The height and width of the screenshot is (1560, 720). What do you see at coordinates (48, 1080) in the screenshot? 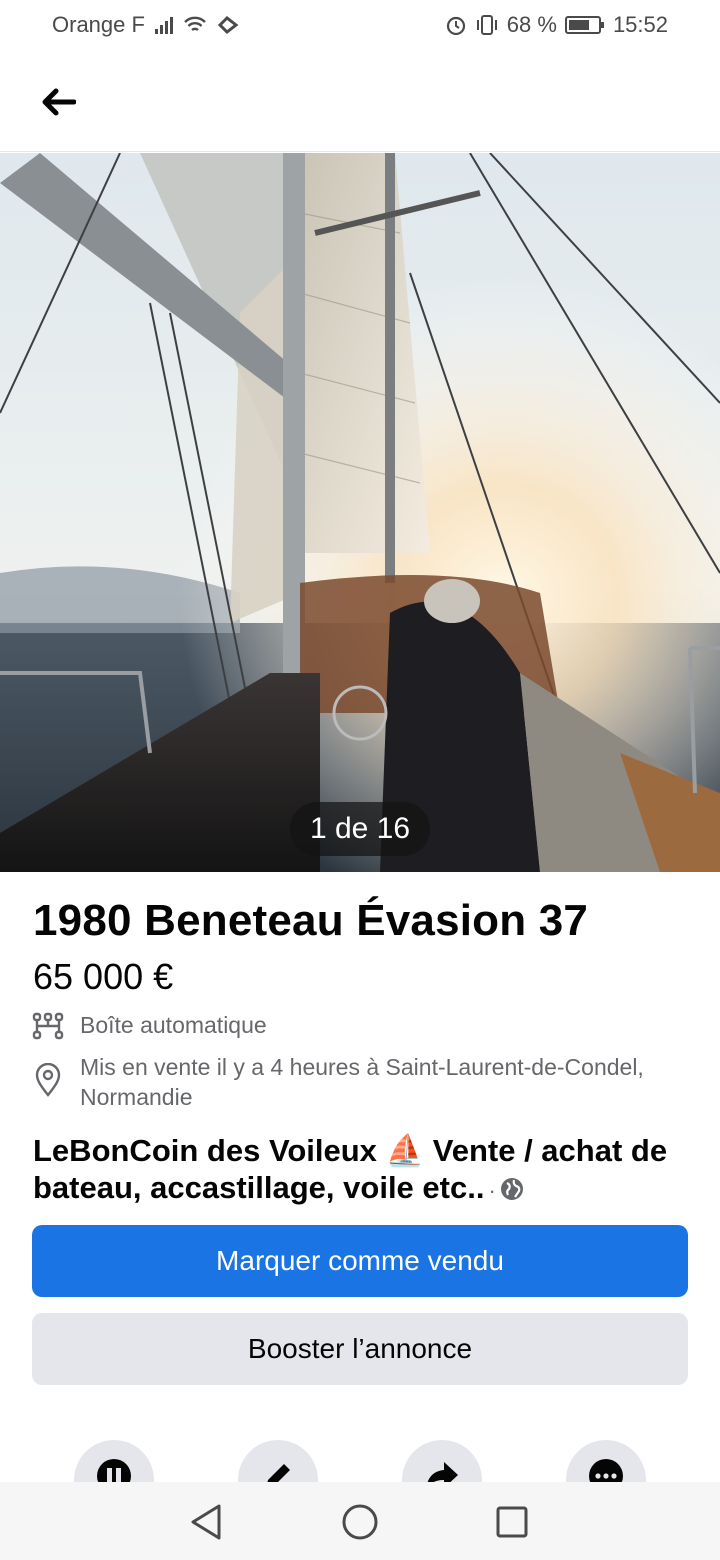
I see `location-pin-icon` at bounding box center [48, 1080].